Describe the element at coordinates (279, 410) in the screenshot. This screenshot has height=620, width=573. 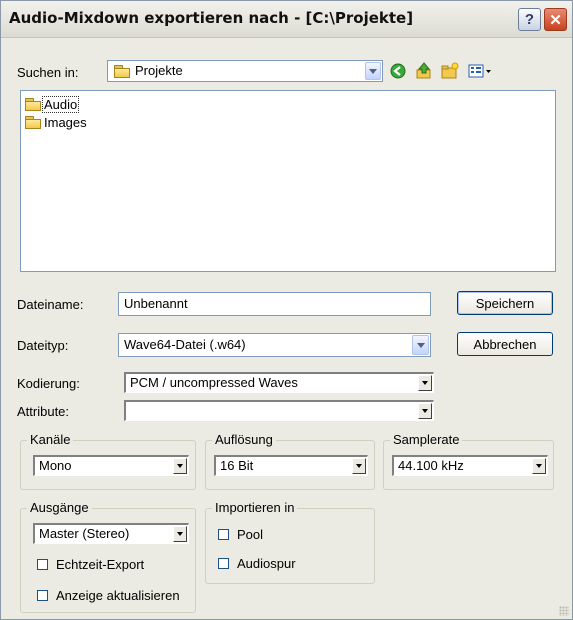
I see `attributes-select` at that location.